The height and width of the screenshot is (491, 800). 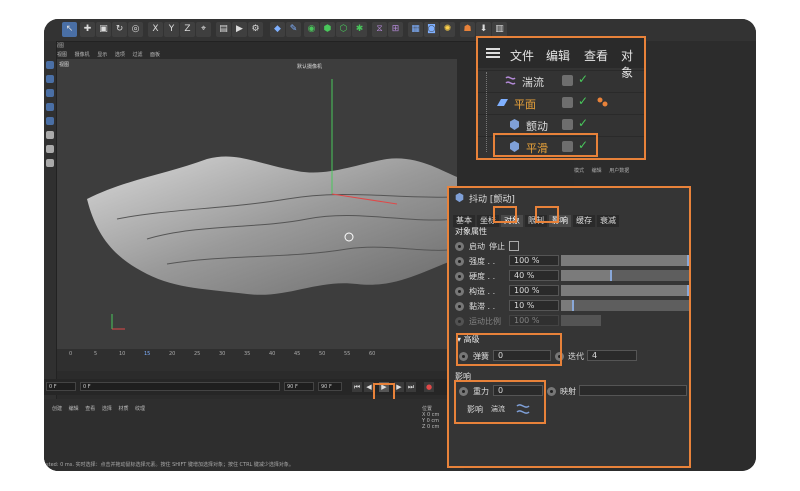 I want to click on y-axis-icon: Y, so click(x=171, y=29).